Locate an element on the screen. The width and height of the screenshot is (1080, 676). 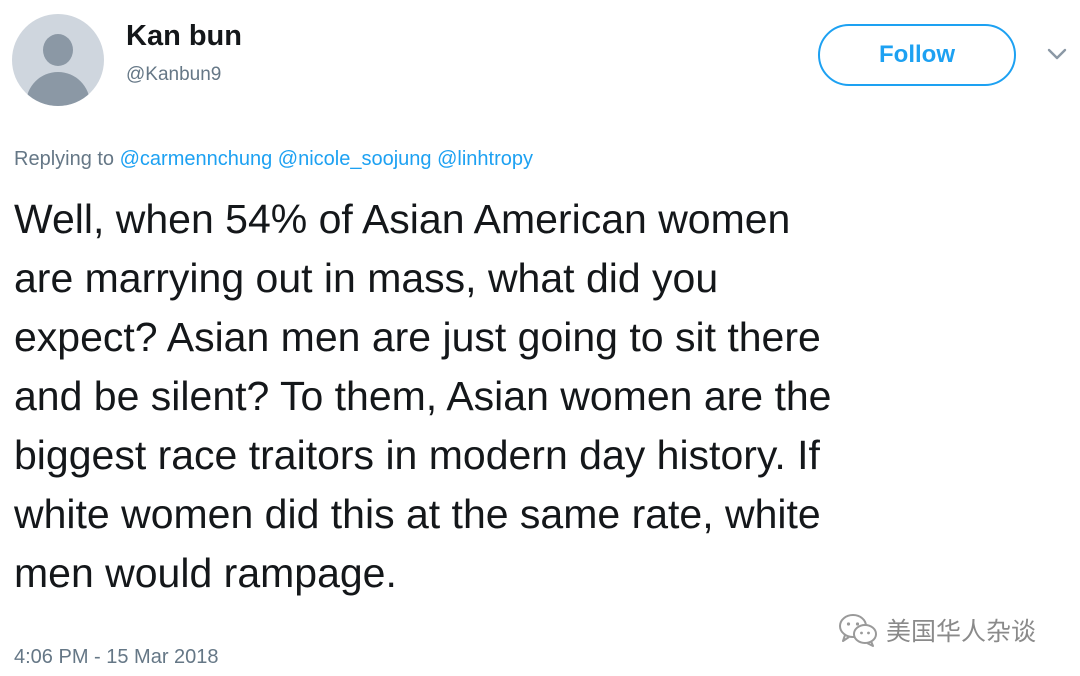
avatar-head-shape is located at coordinates (58, 50).